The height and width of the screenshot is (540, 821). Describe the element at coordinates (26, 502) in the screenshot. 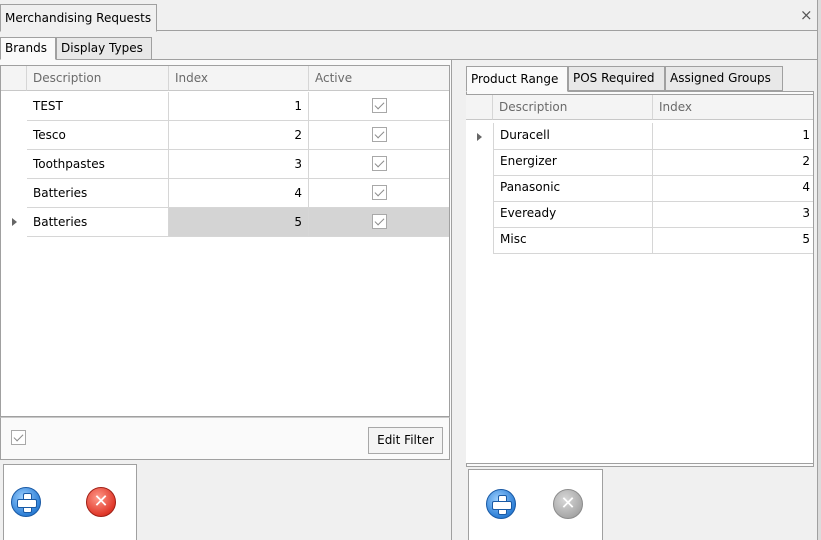

I see `add-brand-button` at that location.